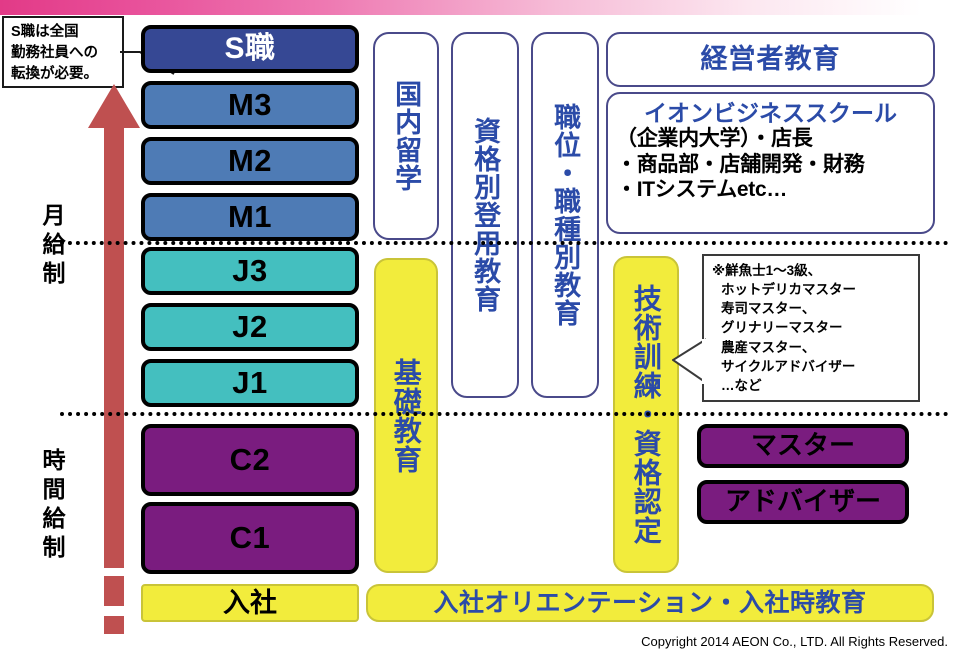 Image resolution: width=960 pixels, height=655 pixels. I want to click on grade-box-s: S職, so click(250, 49).